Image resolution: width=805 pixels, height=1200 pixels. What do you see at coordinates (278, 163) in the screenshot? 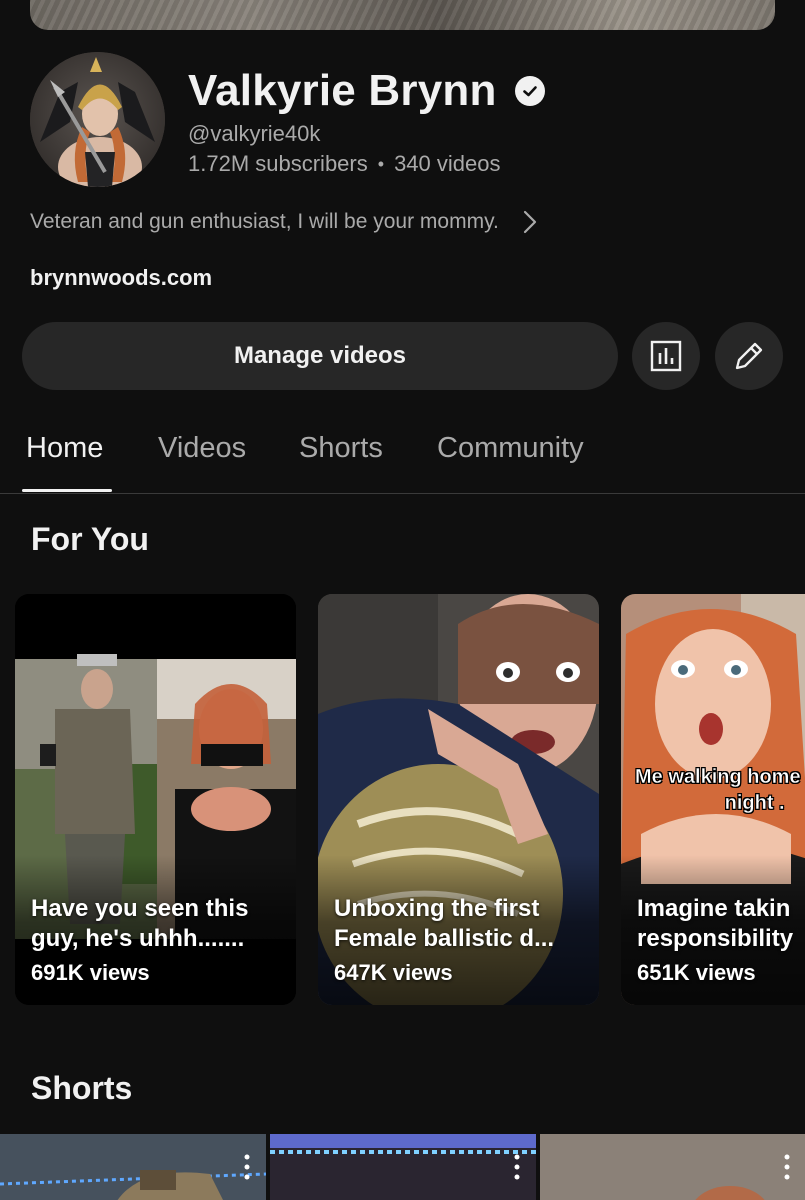
I see `subscriber-count: 1.72M subscribers` at bounding box center [278, 163].